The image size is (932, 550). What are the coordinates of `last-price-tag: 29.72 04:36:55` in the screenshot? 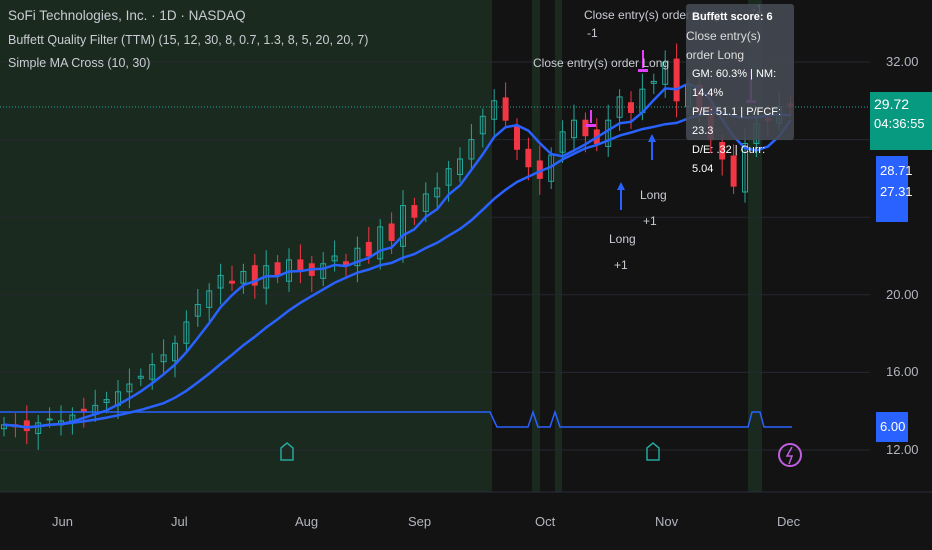 It's located at (901, 121).